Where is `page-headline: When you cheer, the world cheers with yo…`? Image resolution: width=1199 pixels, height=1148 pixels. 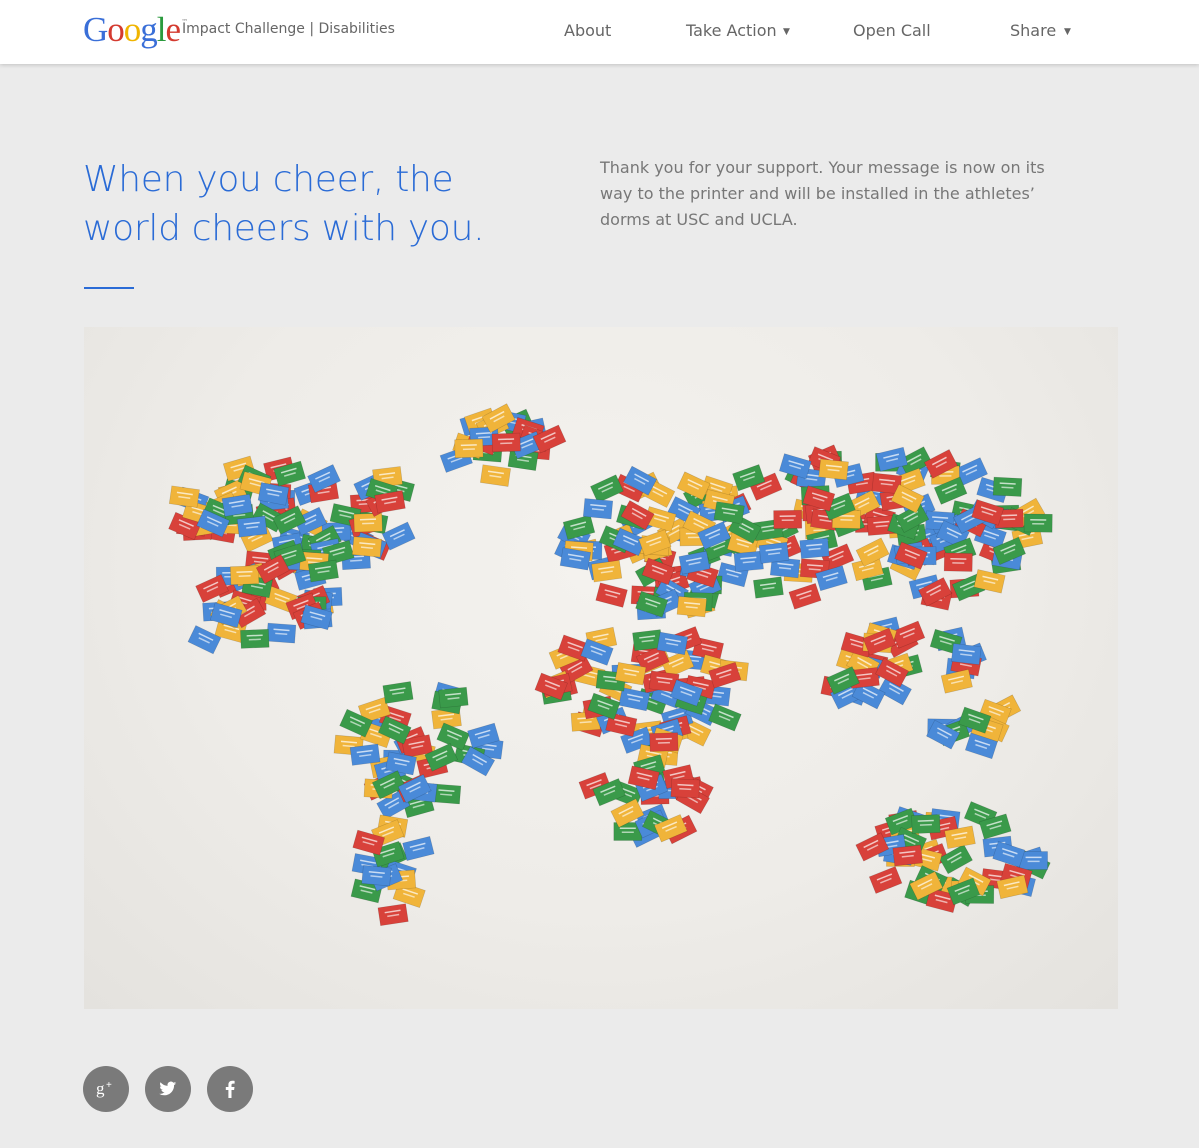
page-headline: When you cheer, the world cheers with yo… is located at coordinates (284, 204).